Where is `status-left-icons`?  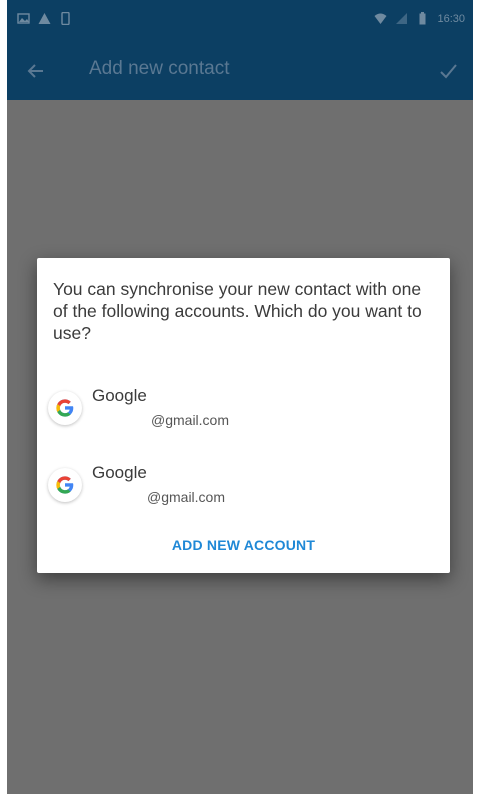 status-left-icons is located at coordinates (44, 18).